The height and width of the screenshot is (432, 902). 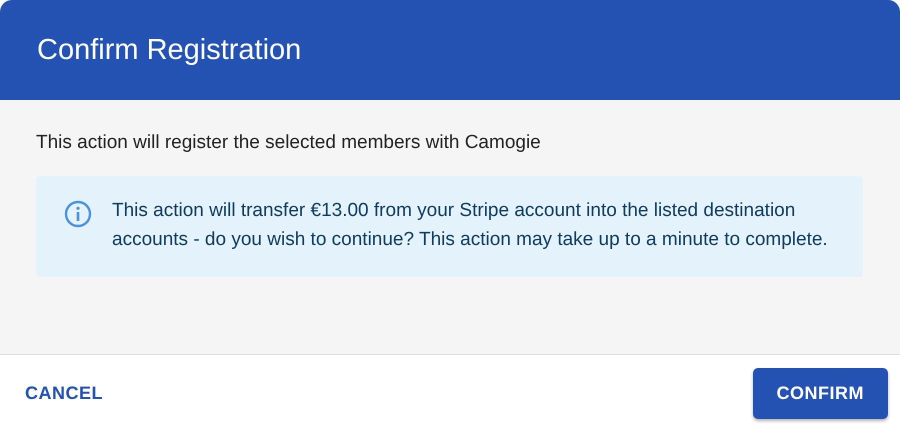 I want to click on dialog-message: This action will register the selected members with Camogie, so click(x=289, y=143).